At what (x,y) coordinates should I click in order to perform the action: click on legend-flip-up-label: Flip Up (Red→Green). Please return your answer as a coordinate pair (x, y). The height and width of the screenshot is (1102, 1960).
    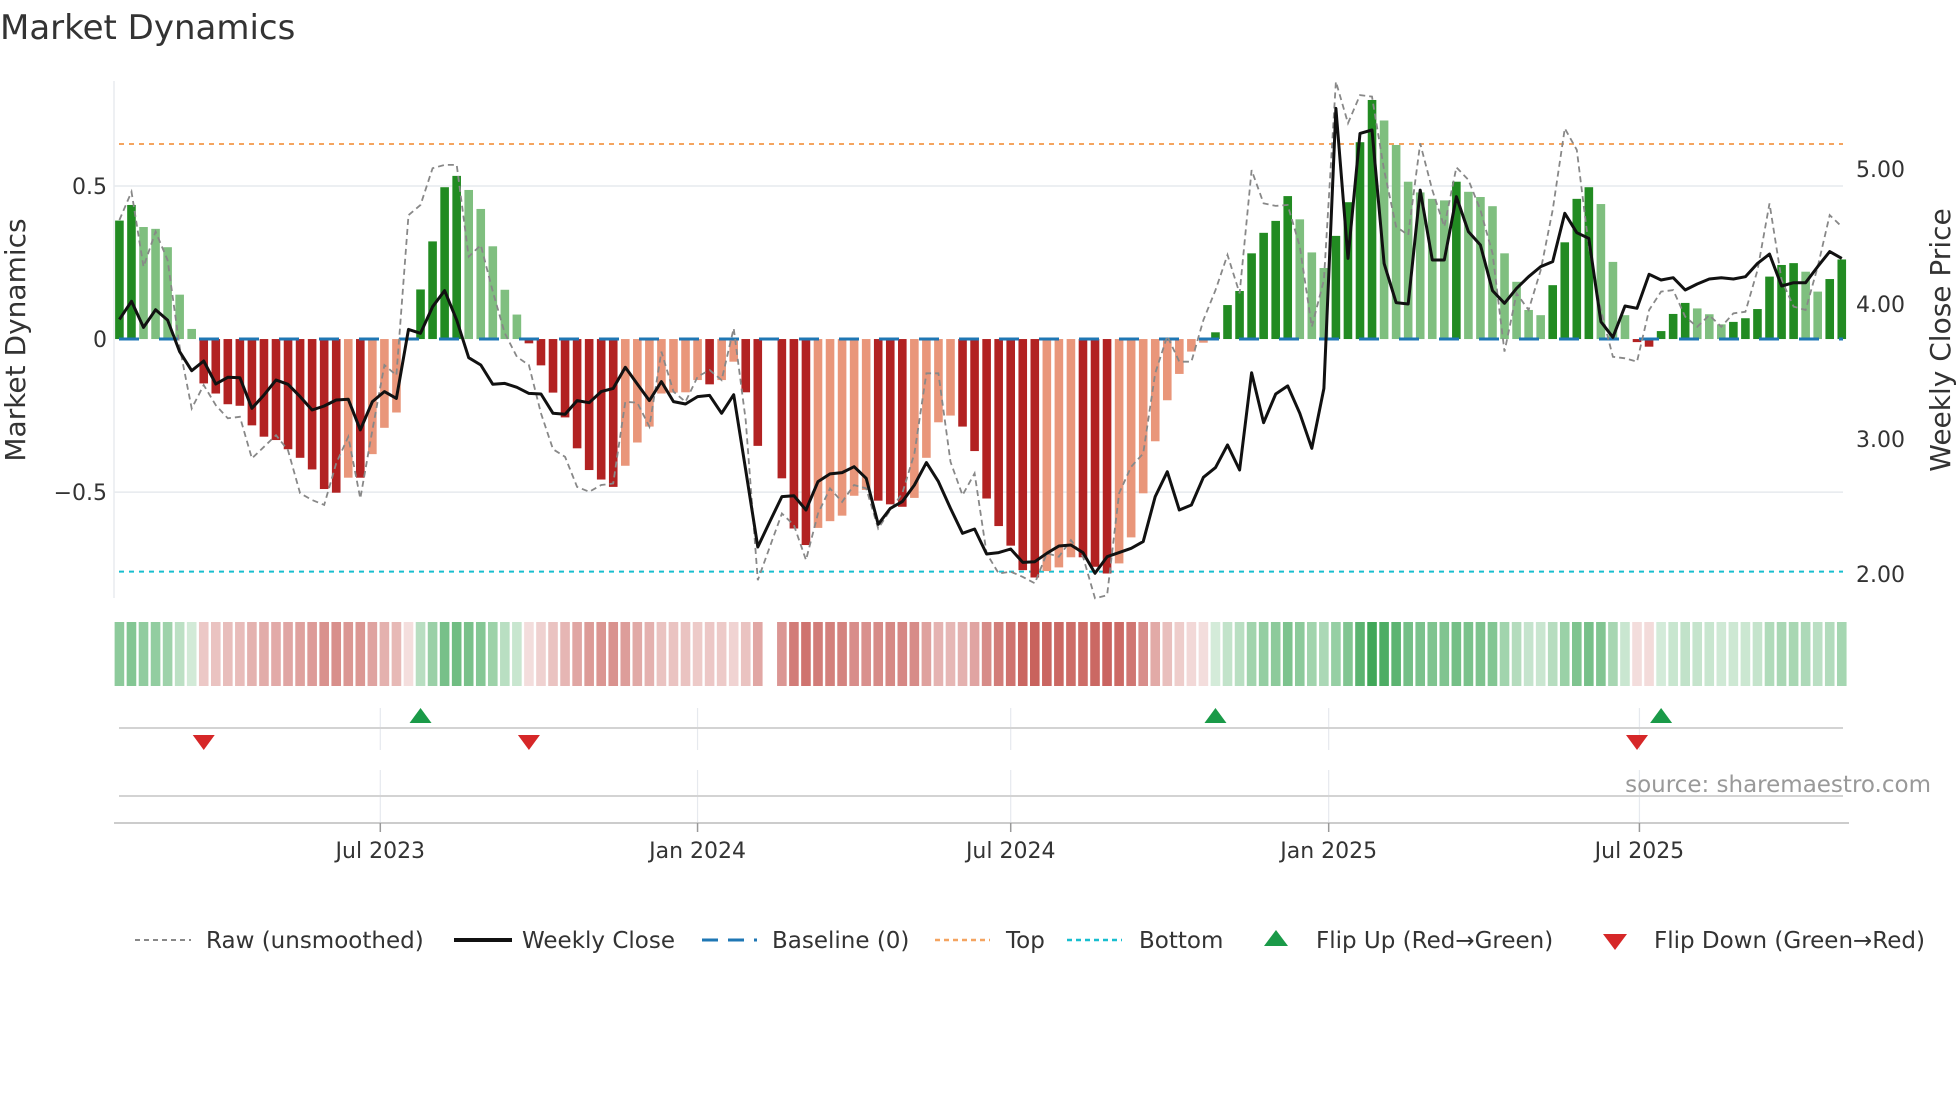
    Looking at the image, I should click on (1434, 941).